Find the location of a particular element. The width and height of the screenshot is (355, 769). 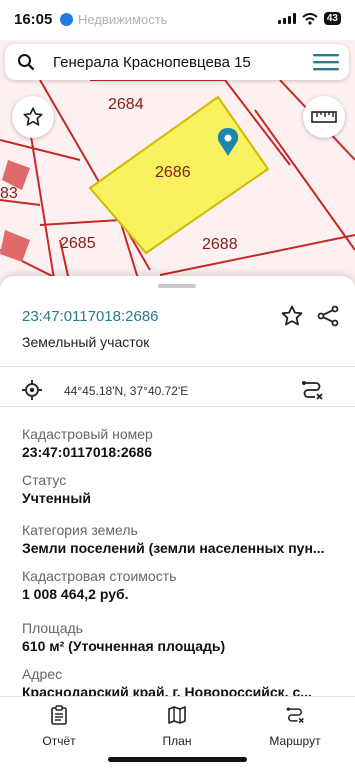

tab-plan-label: План is located at coordinates (177, 741).